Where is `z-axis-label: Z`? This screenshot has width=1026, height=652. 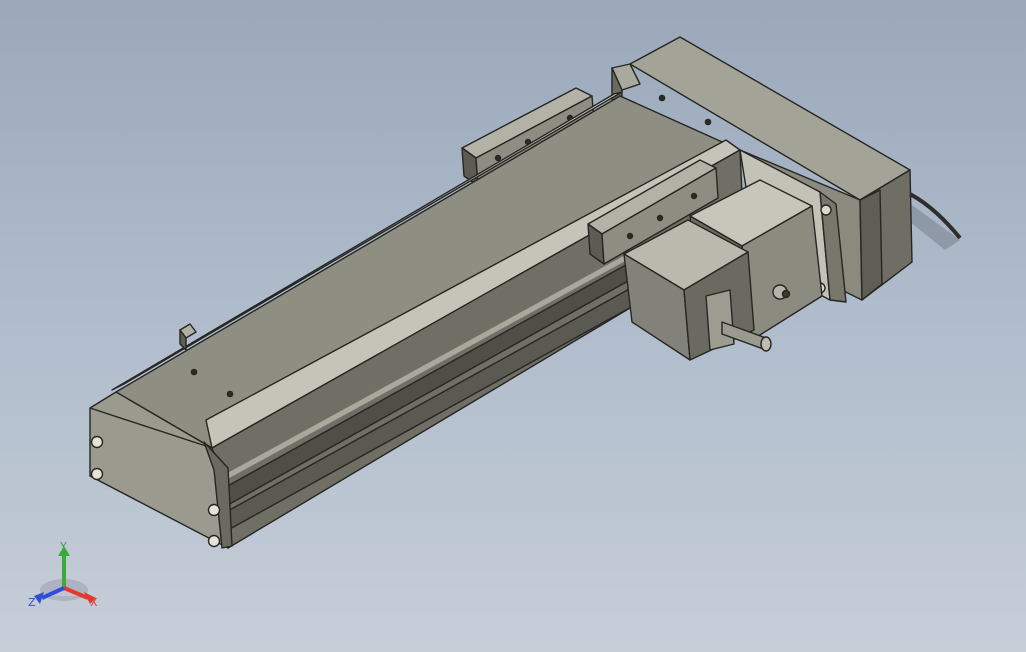
z-axis-label: Z is located at coordinates (32, 602).